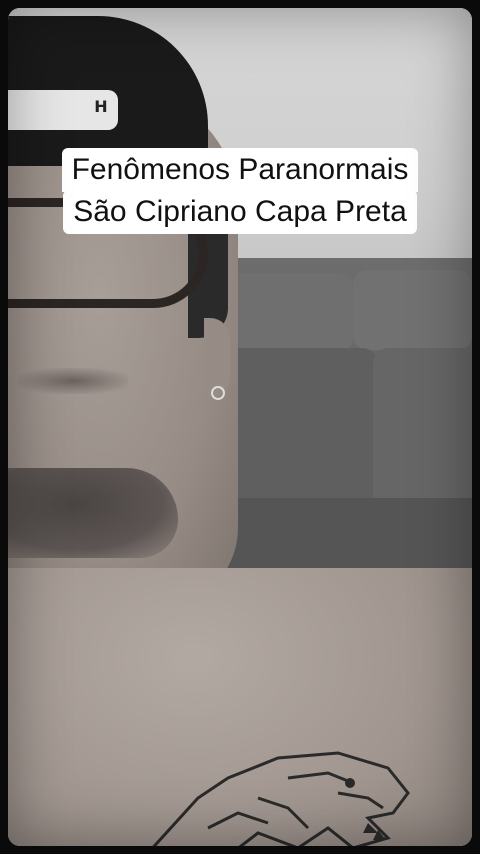  I want to click on caption-line-2: São Cipriano Capa Preta, so click(240, 212).